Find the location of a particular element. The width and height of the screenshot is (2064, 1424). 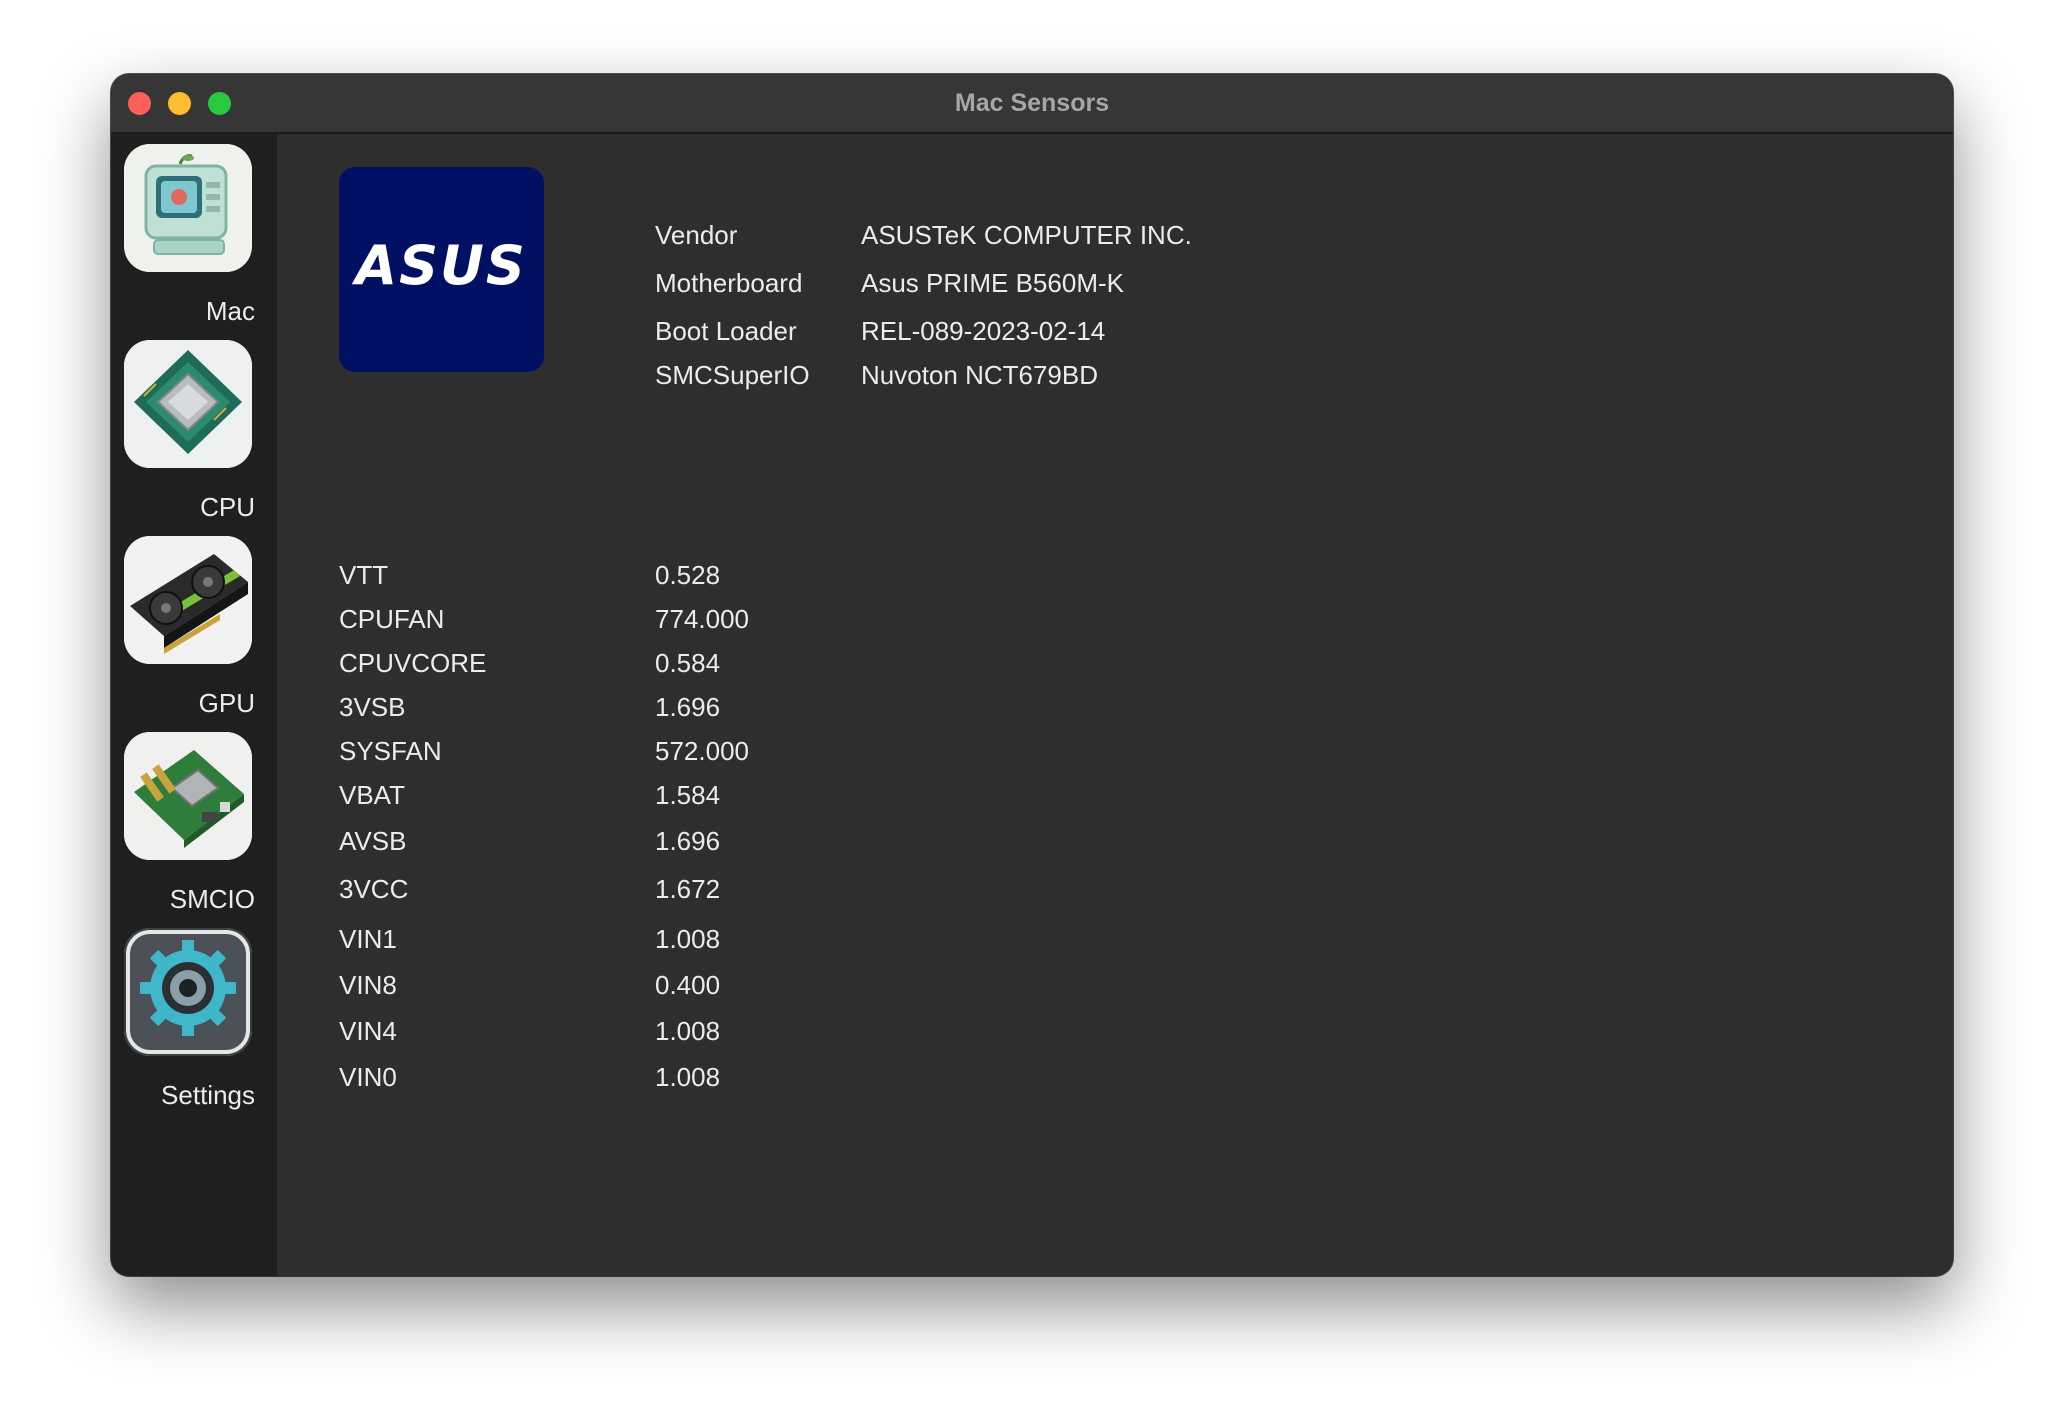

window-title: Mac Sensors is located at coordinates (1032, 103).